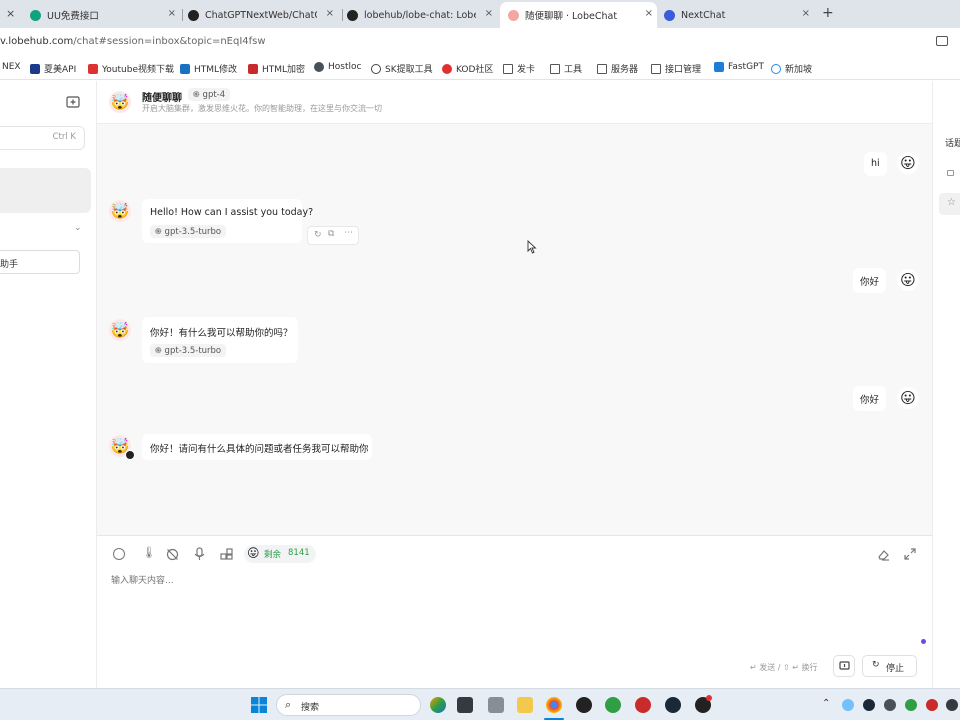  What do you see at coordinates (467, 68) in the screenshot?
I see `bookmark-item: KOD社区` at bounding box center [467, 68].